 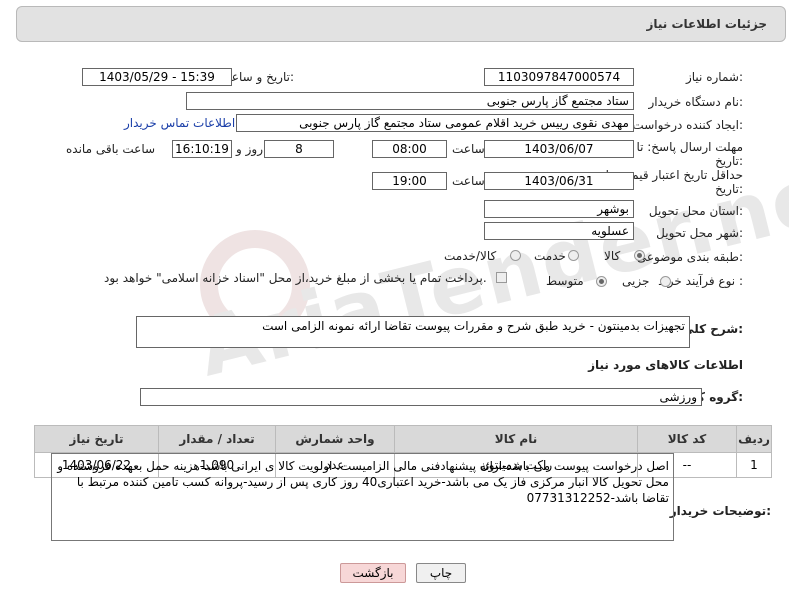 I want to click on page-header: جزئیات اطلاعات نیاز, so click(x=401, y=24).